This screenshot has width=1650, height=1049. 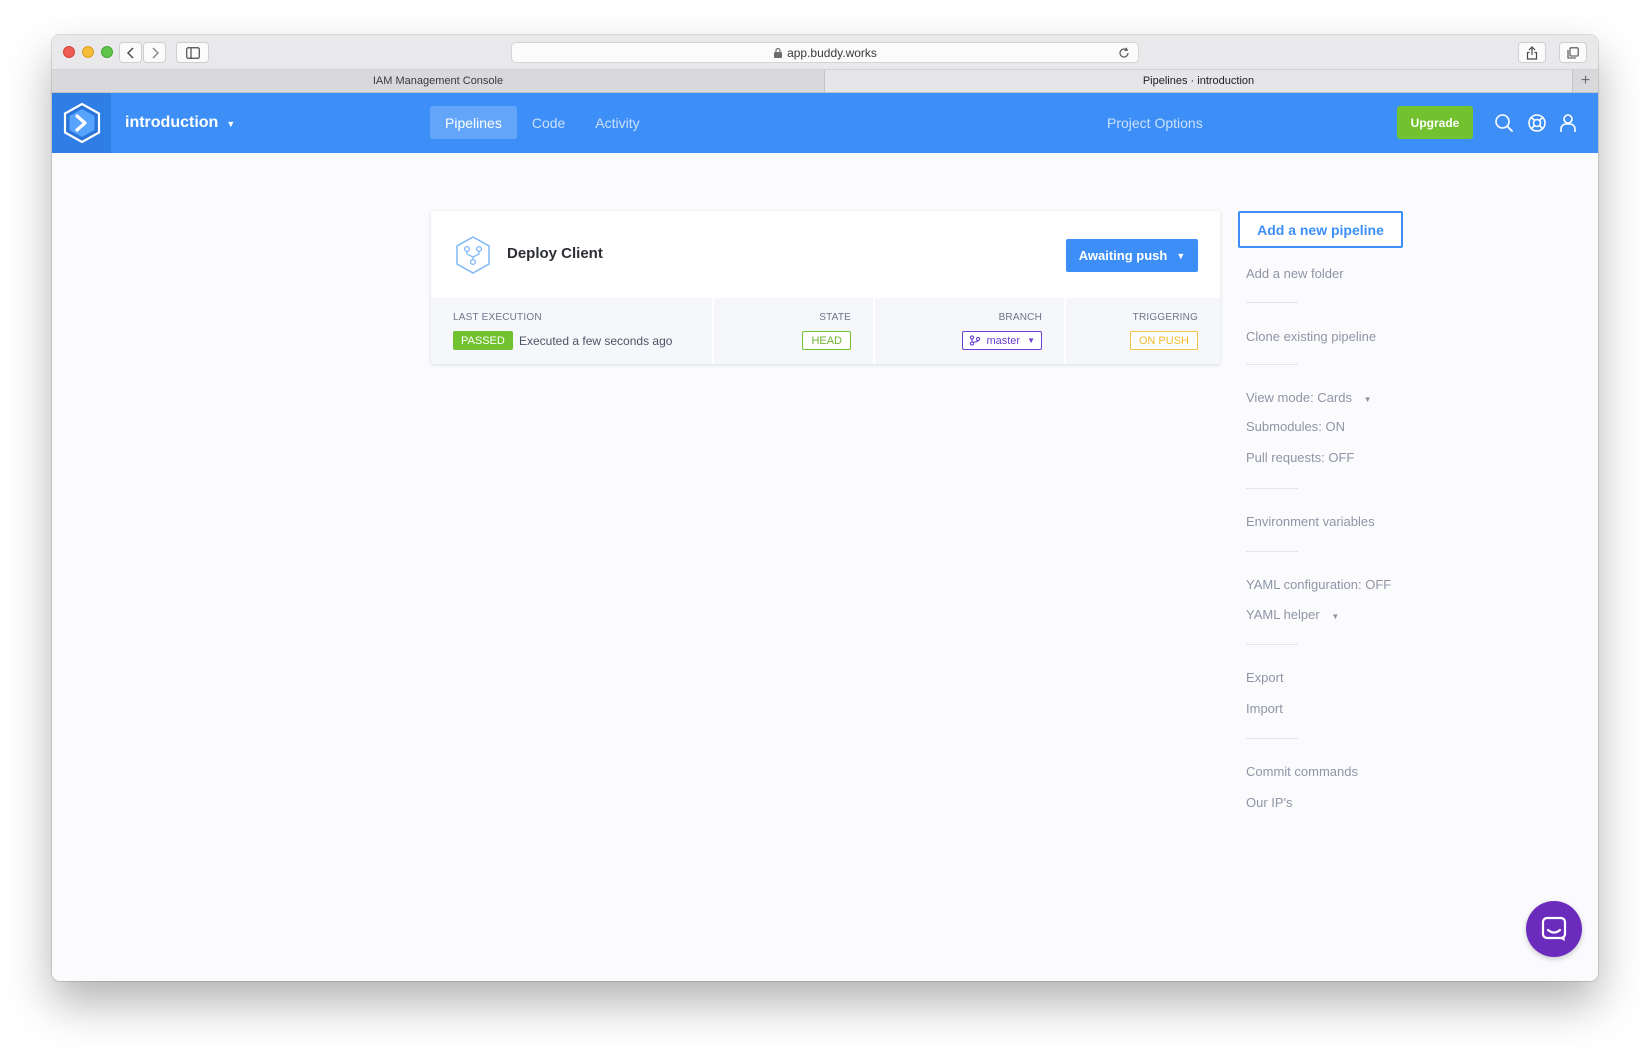 I want to click on share-button, so click(x=1532, y=52).